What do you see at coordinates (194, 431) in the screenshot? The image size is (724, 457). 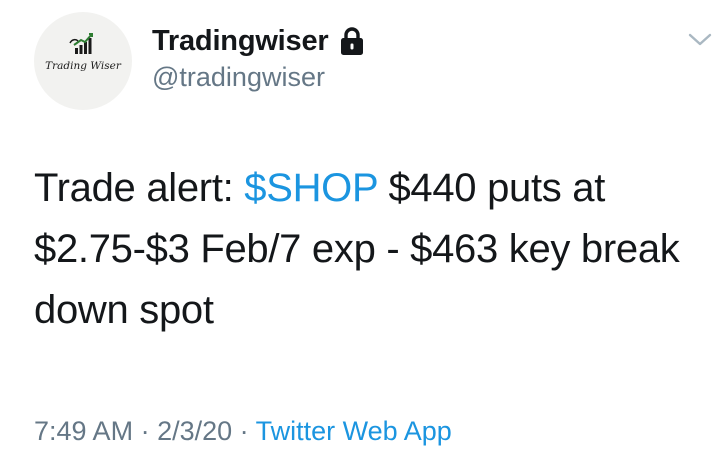 I see `tweet-date: 2/3/20` at bounding box center [194, 431].